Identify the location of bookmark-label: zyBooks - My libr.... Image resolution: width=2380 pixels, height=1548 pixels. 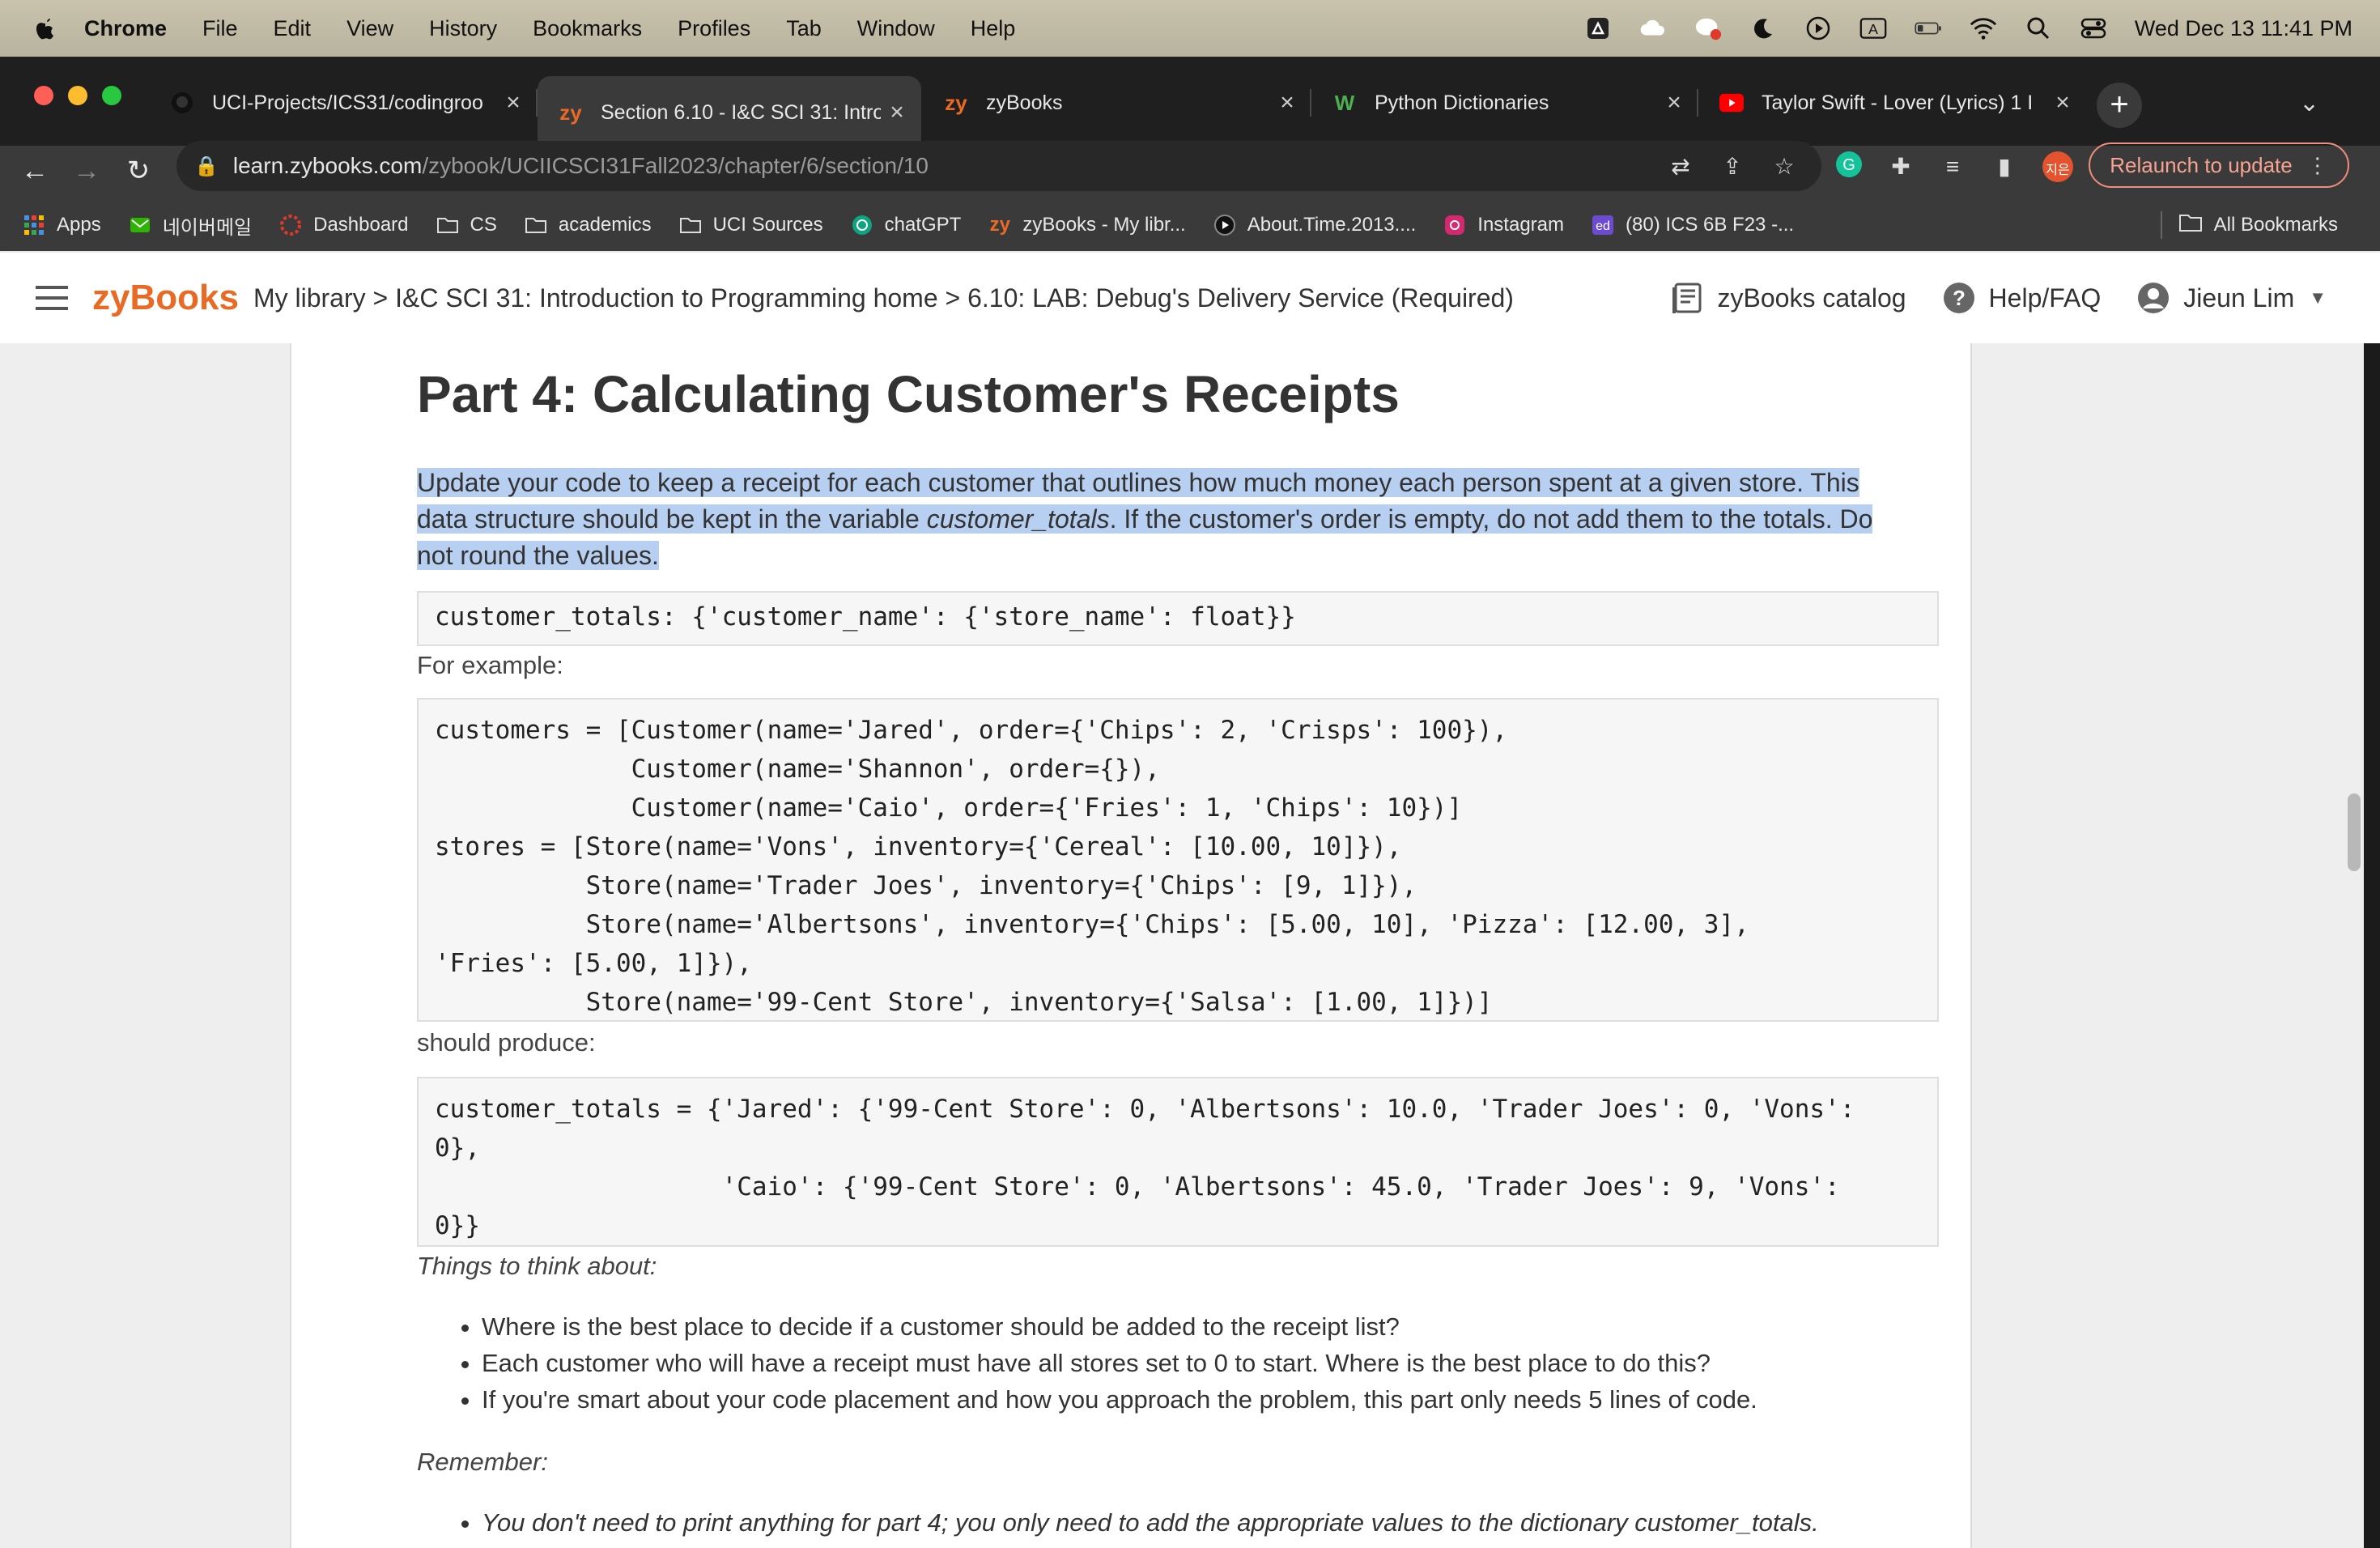
(1104, 225).